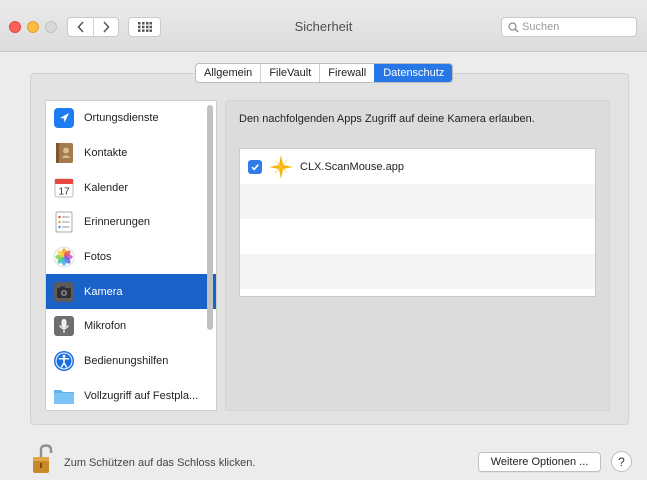 The width and height of the screenshot is (647, 480). I want to click on sidebar-item-contacts: Kontakte, so click(131, 153).